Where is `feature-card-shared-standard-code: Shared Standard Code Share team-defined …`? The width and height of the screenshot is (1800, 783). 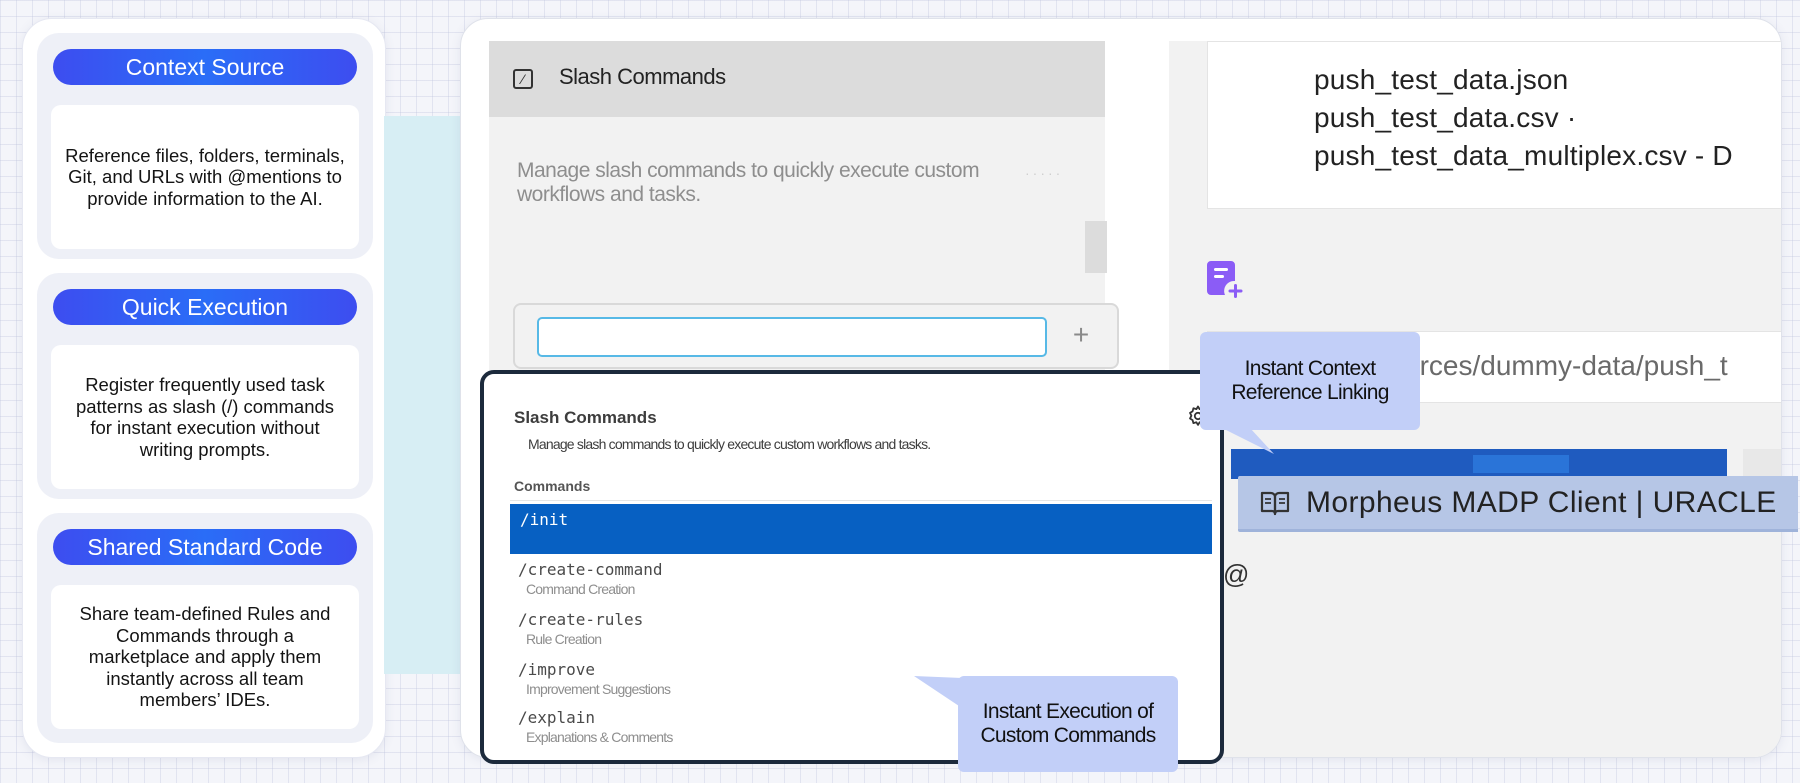 feature-card-shared-standard-code: Shared Standard Code Share team-defined … is located at coordinates (205, 628).